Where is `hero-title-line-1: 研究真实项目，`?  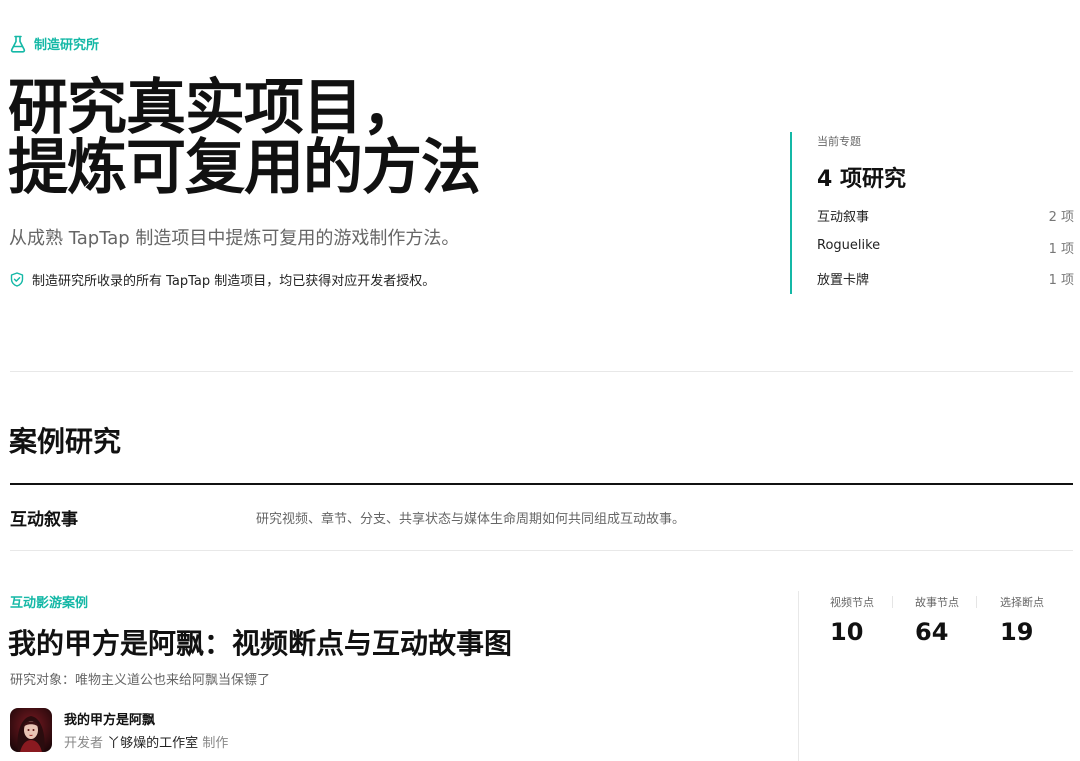
hero-title-line-1: 研究真实项目， is located at coordinates (215, 108).